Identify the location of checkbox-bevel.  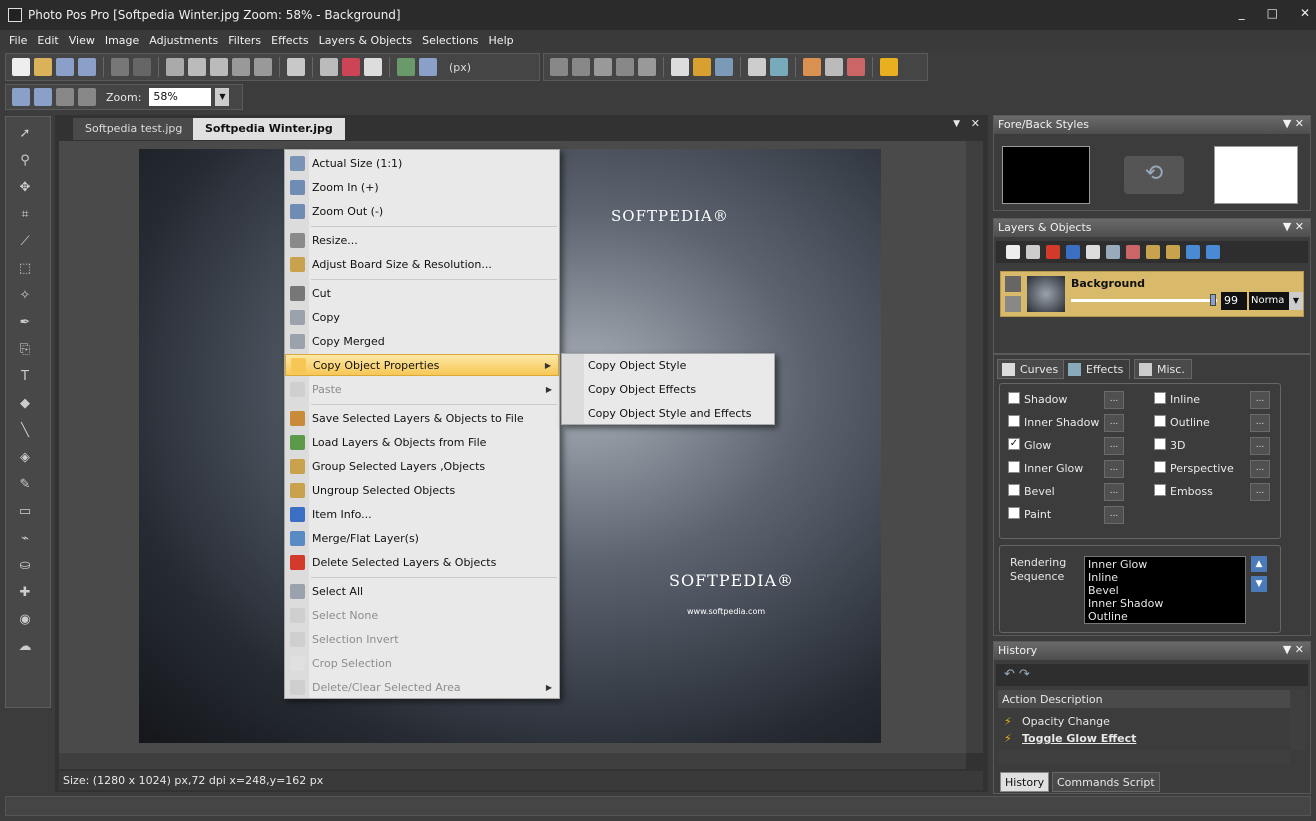
(1014, 490).